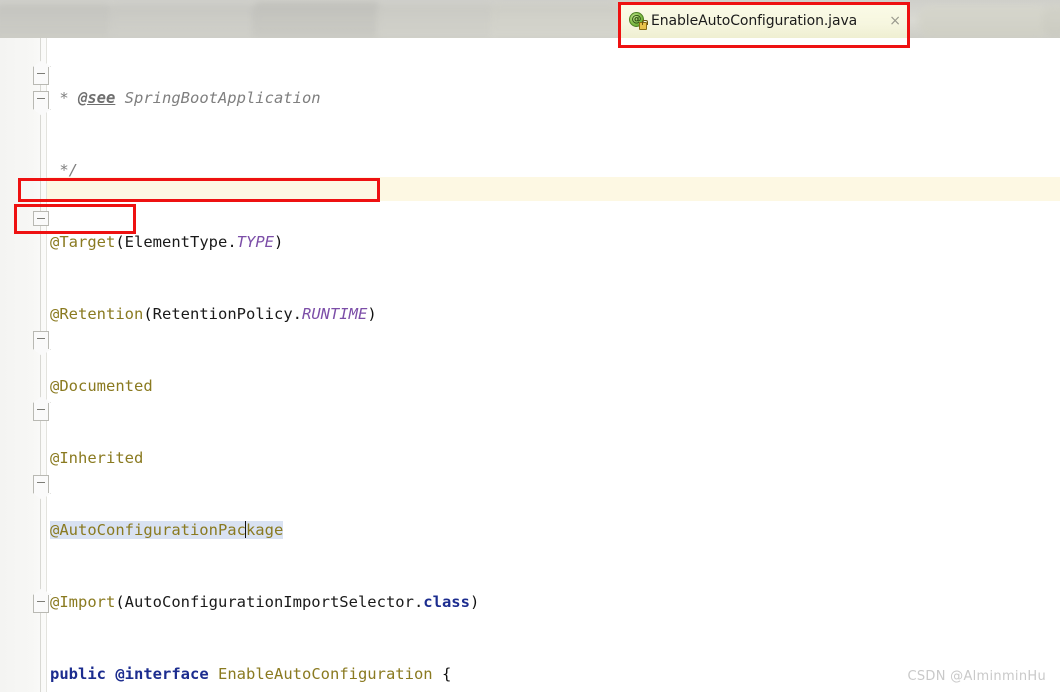 The width and height of the screenshot is (1060, 692). Describe the element at coordinates (101, 386) in the screenshot. I see `code-line-5: @Documented` at that location.